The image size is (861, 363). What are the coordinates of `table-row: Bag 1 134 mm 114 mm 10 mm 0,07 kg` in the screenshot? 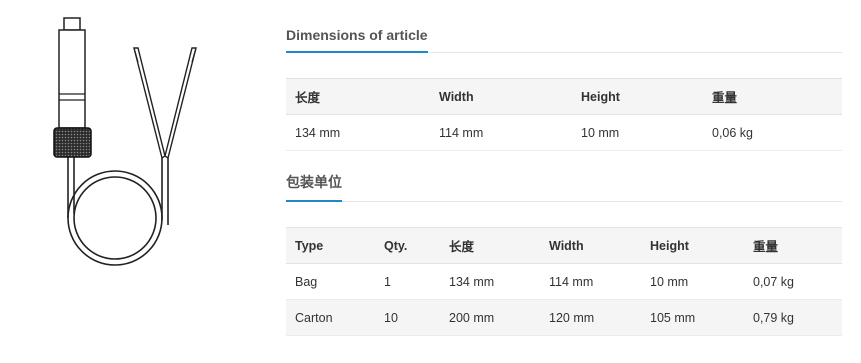 It's located at (564, 281).